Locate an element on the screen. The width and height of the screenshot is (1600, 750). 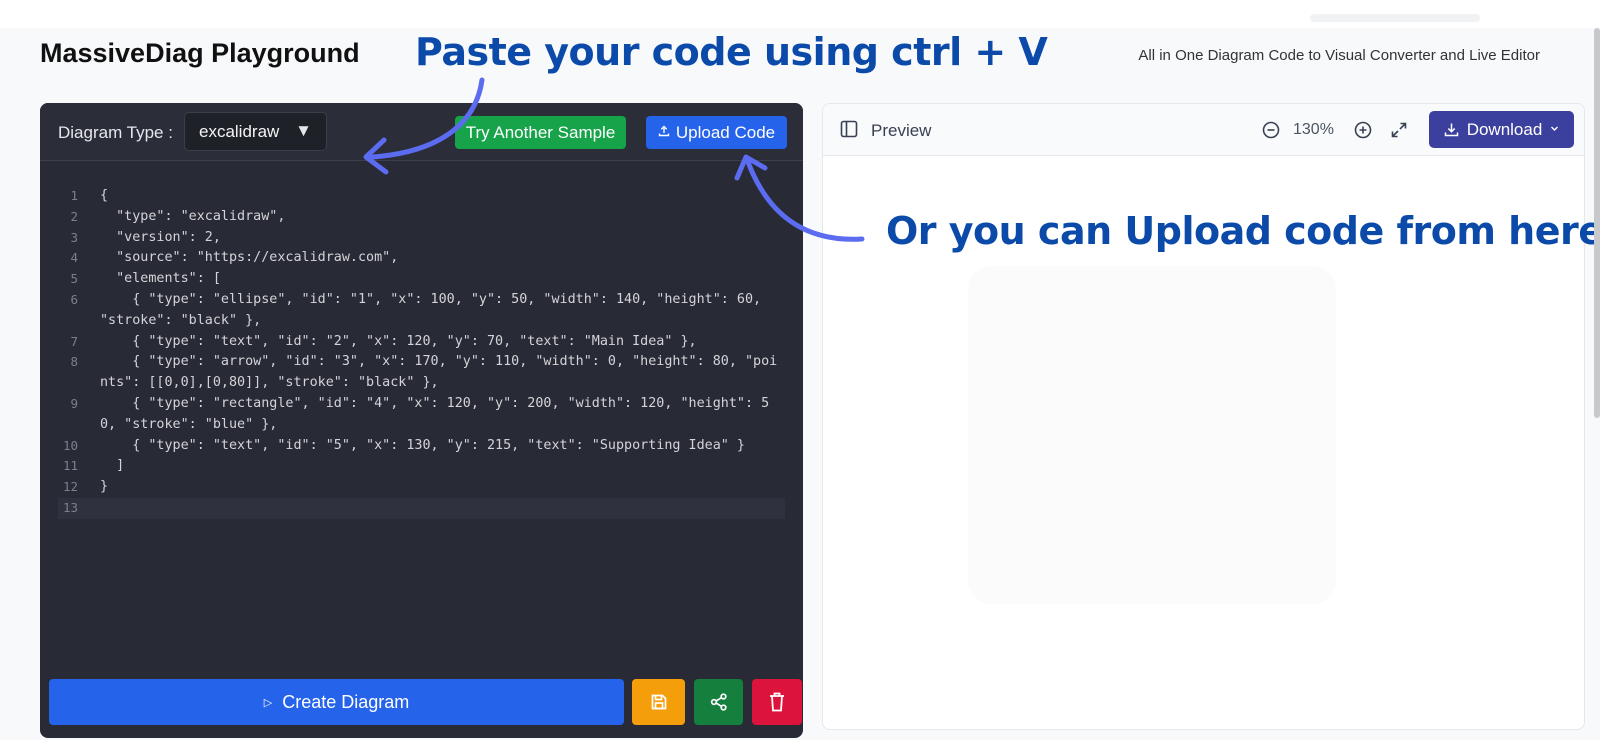
line-number: 6 is located at coordinates (74, 299).